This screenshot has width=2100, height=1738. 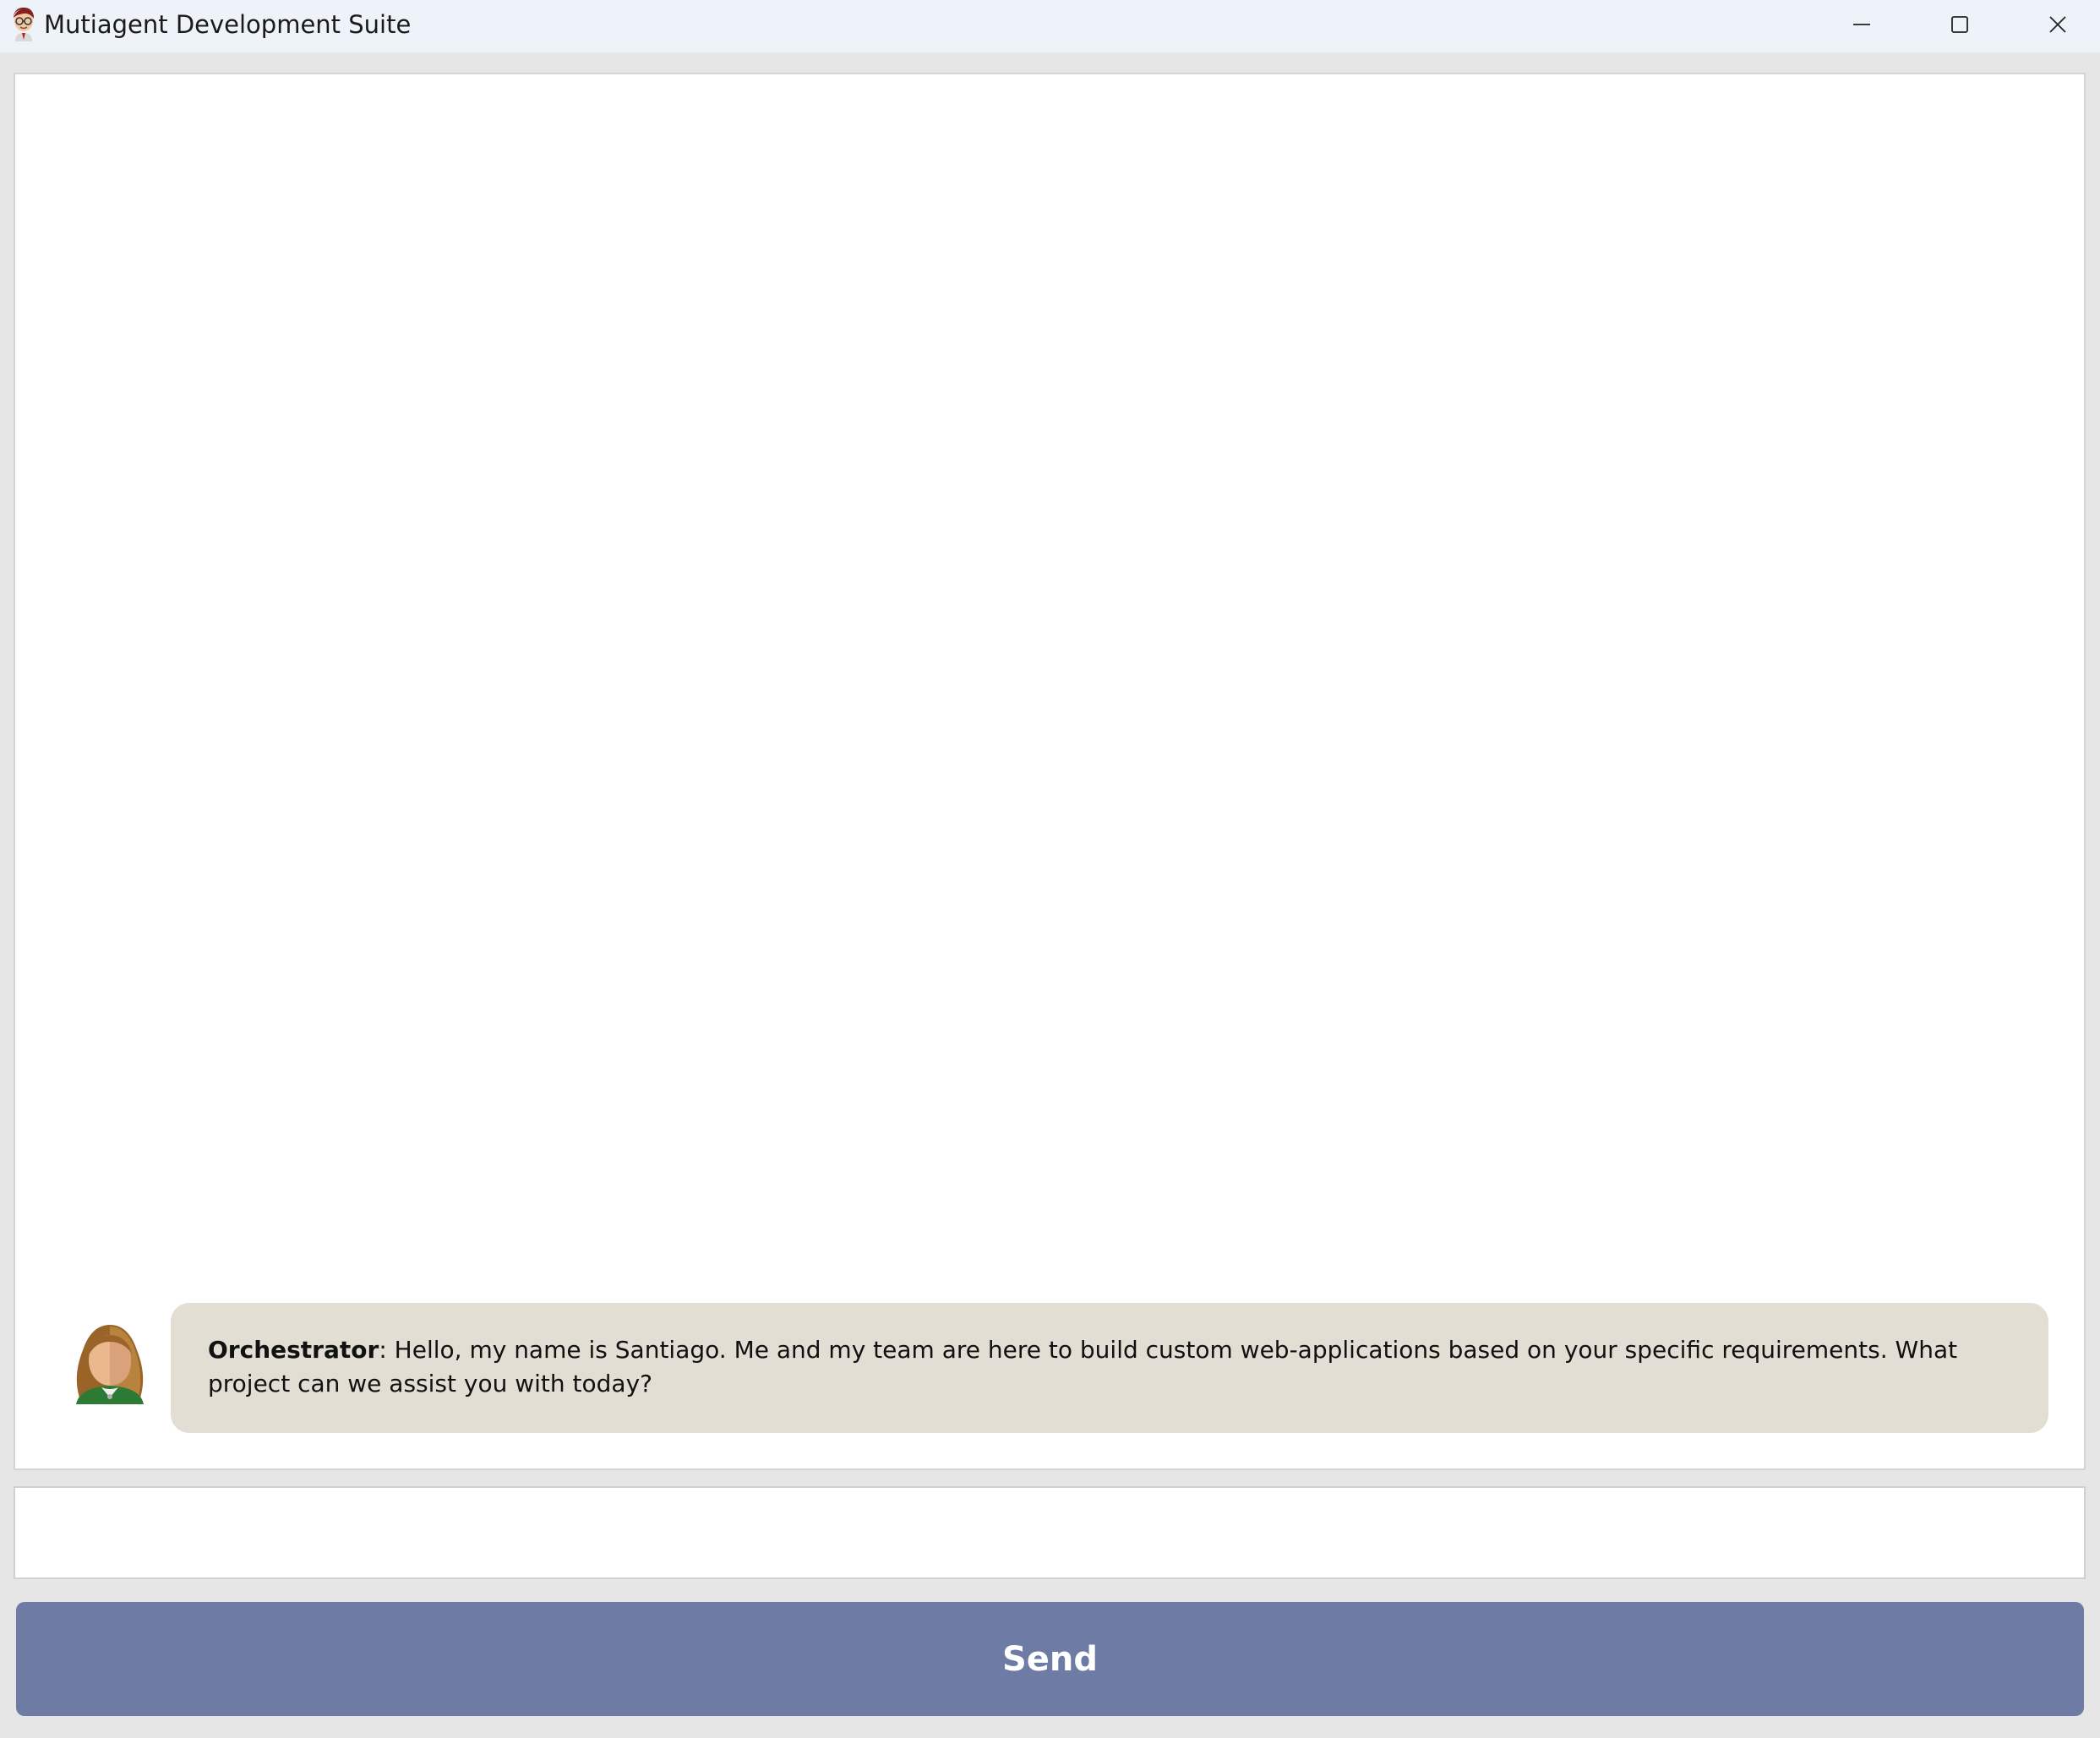 I want to click on maximize-button, so click(x=1960, y=25).